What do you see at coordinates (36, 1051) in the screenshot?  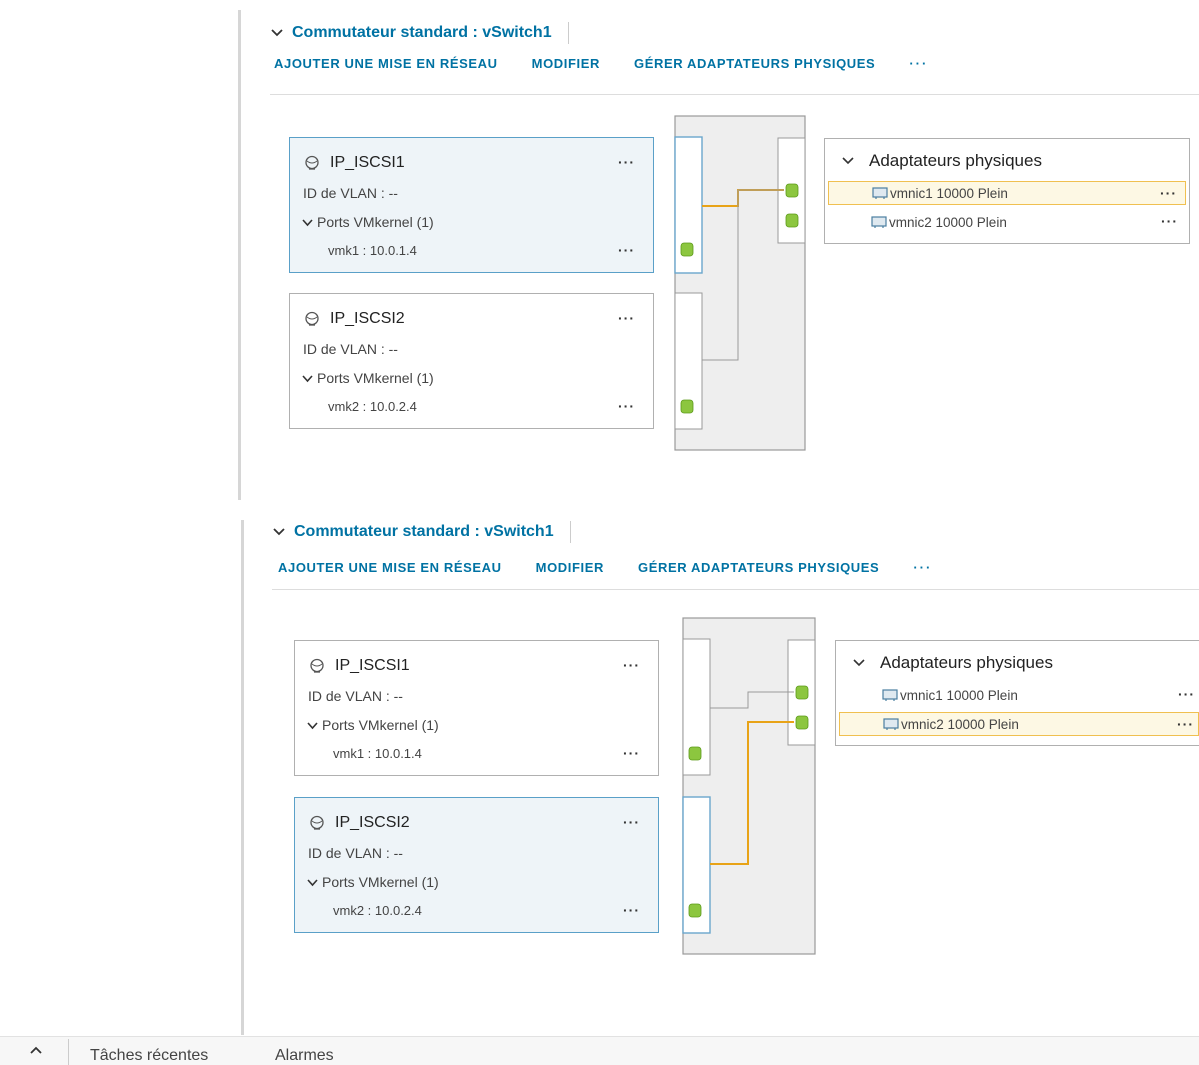 I see `chevron-up-icon` at bounding box center [36, 1051].